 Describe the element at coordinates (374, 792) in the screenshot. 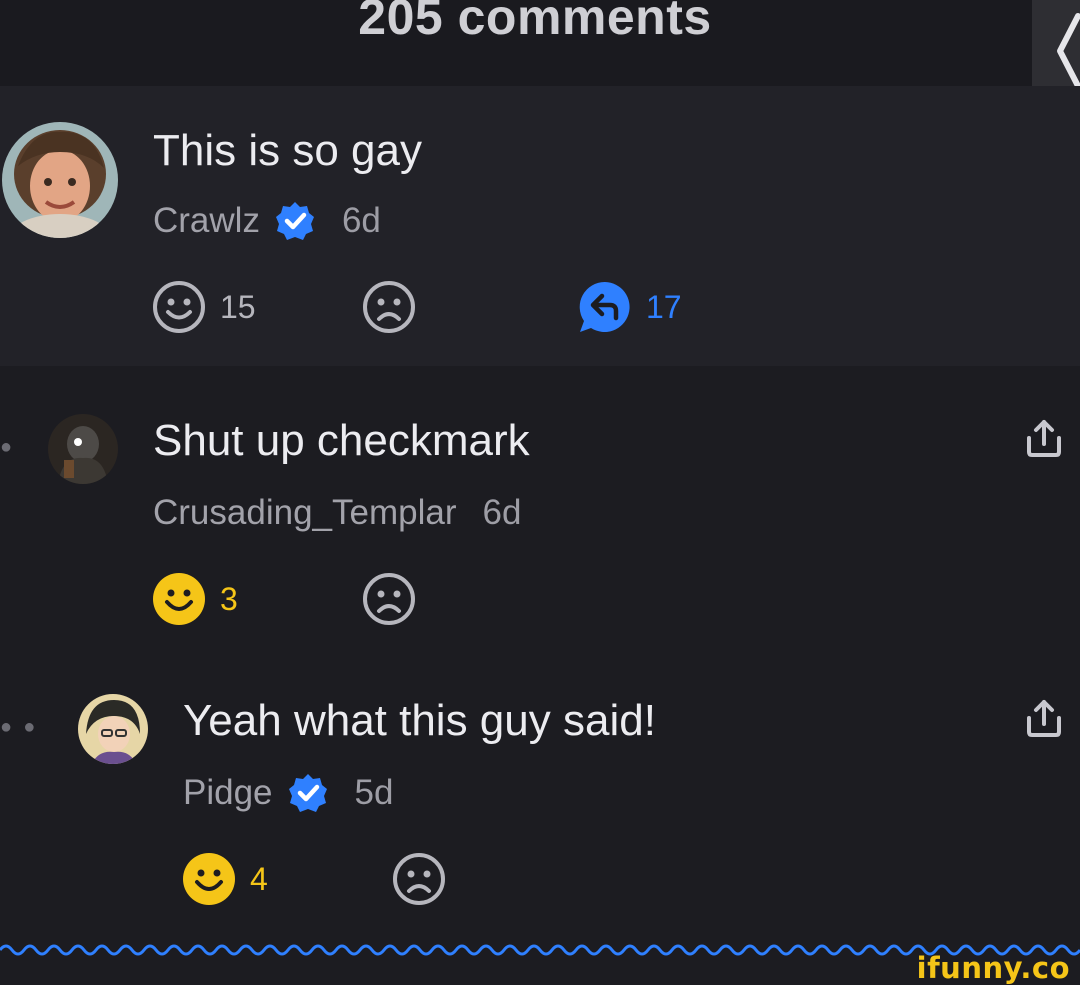

I see `comment-age: 5d` at that location.